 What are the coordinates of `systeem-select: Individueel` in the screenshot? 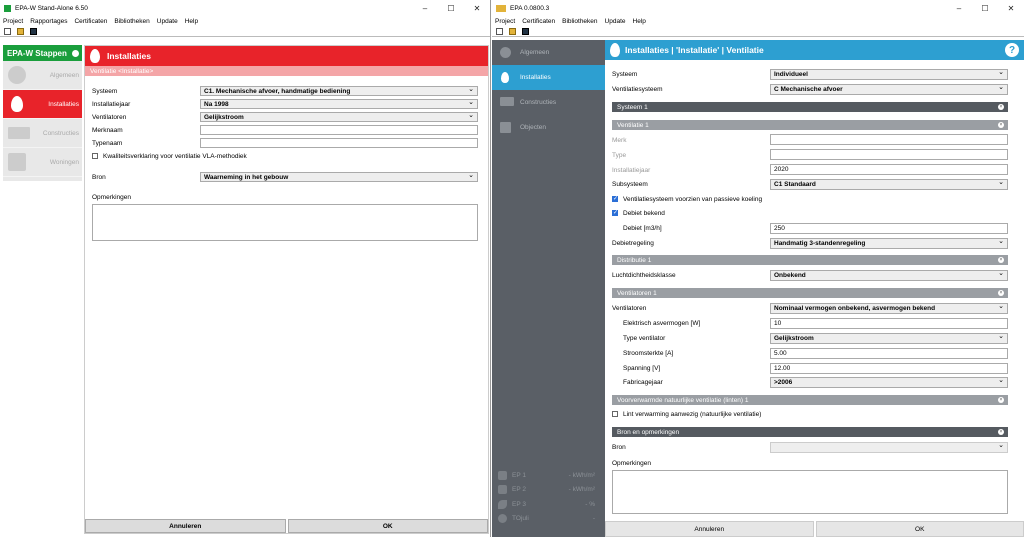 It's located at (889, 74).